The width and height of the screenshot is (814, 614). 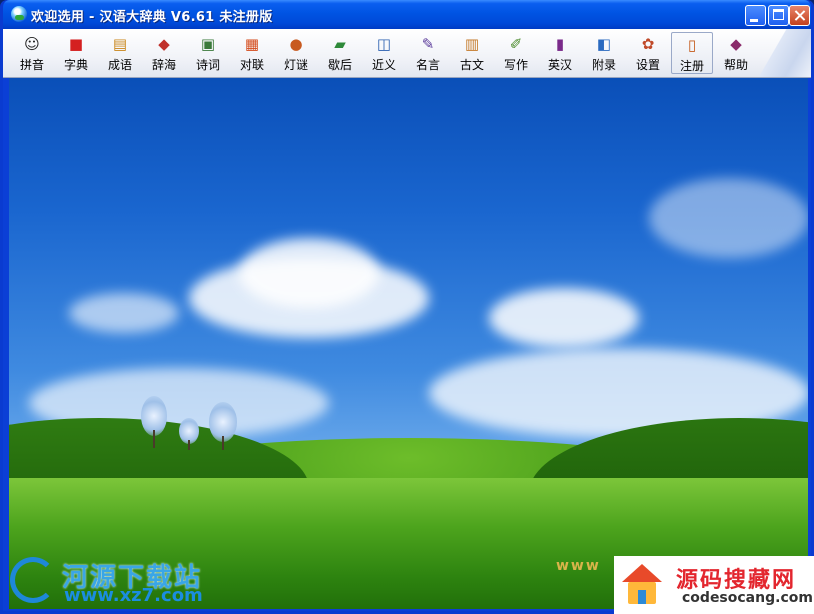 What do you see at coordinates (120, 44) in the screenshot?
I see `scroll-icon: ▤` at bounding box center [120, 44].